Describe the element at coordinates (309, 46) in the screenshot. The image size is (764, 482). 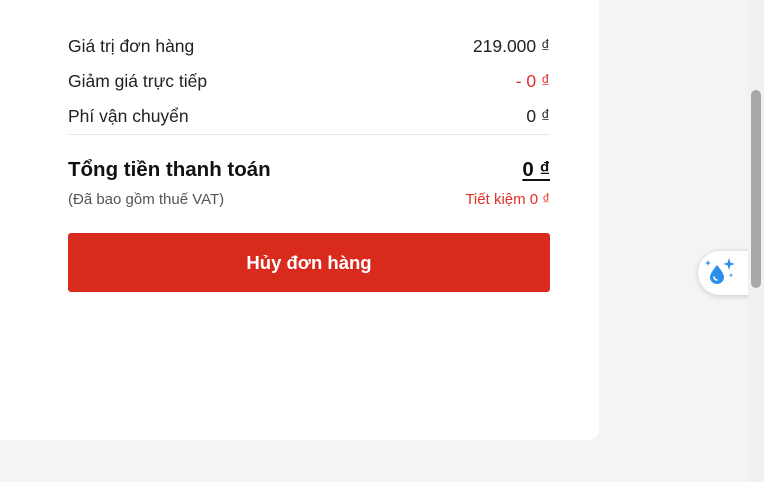
I see `order-value-row: Giá trị đơn hàng 219.000 ₫` at that location.